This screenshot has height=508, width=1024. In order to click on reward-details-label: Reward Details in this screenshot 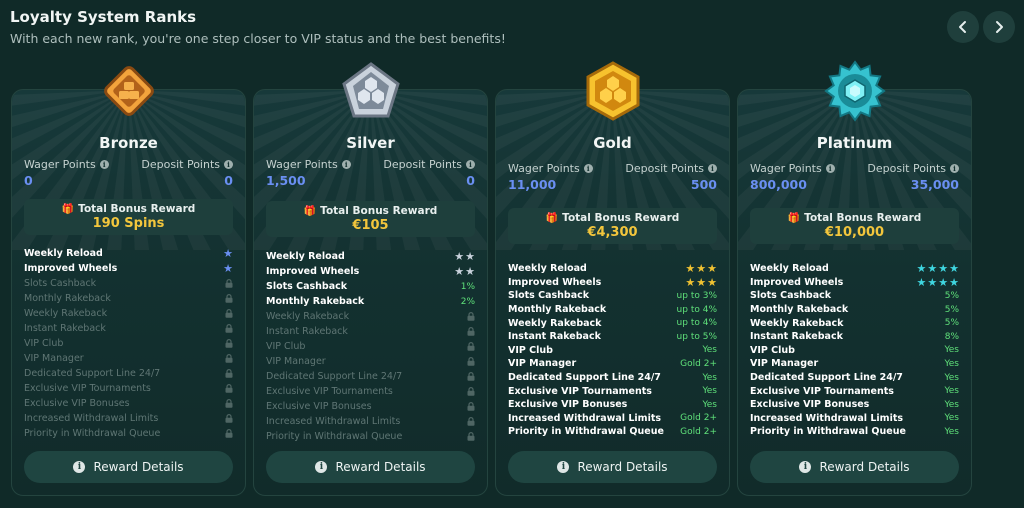, I will do `click(380, 467)`.